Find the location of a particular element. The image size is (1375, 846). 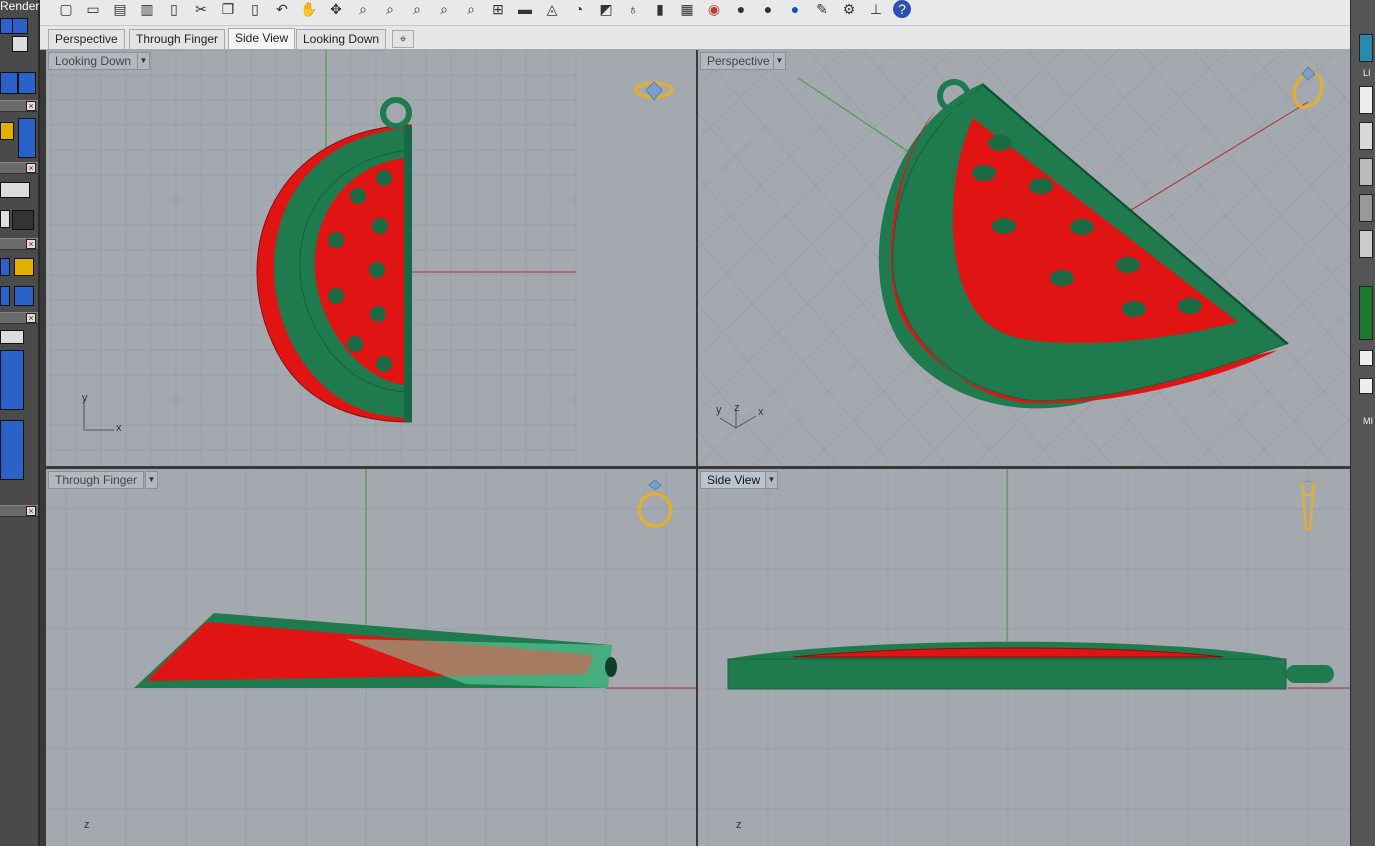

tab-looking-down: Looking Down is located at coordinates (341, 39).